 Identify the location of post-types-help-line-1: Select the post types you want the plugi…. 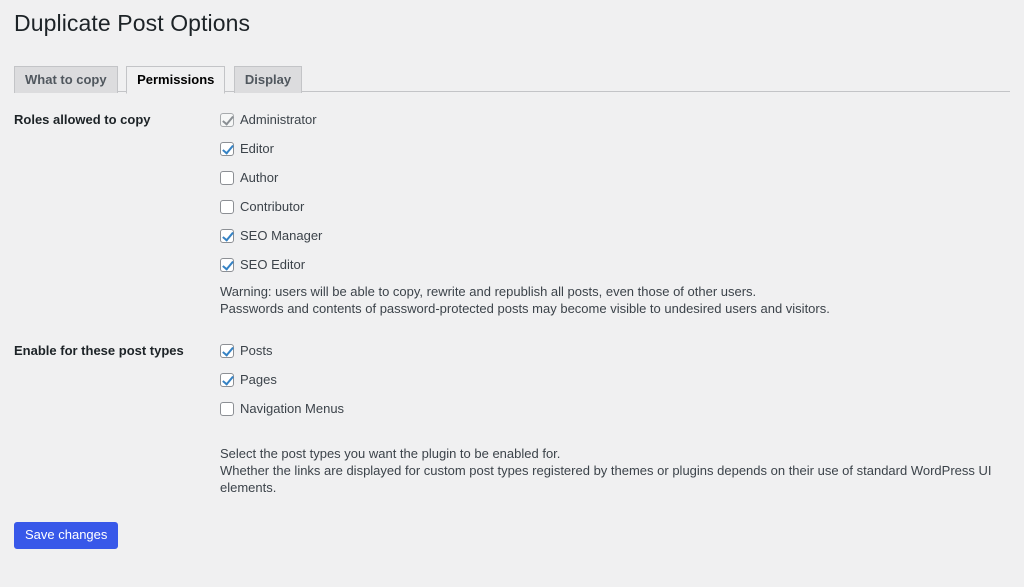
(390, 453).